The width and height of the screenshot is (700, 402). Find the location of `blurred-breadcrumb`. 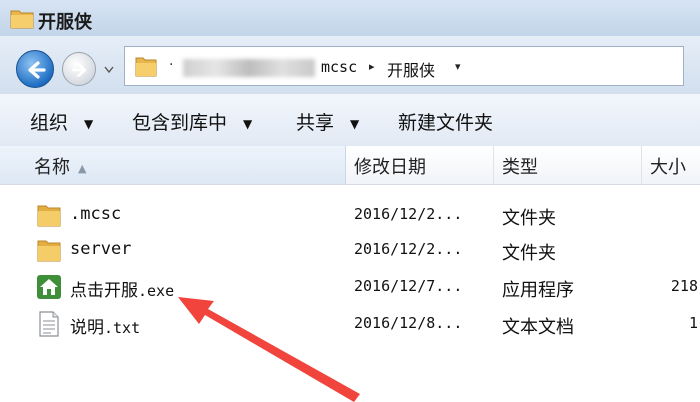

blurred-breadcrumb is located at coordinates (249, 68).